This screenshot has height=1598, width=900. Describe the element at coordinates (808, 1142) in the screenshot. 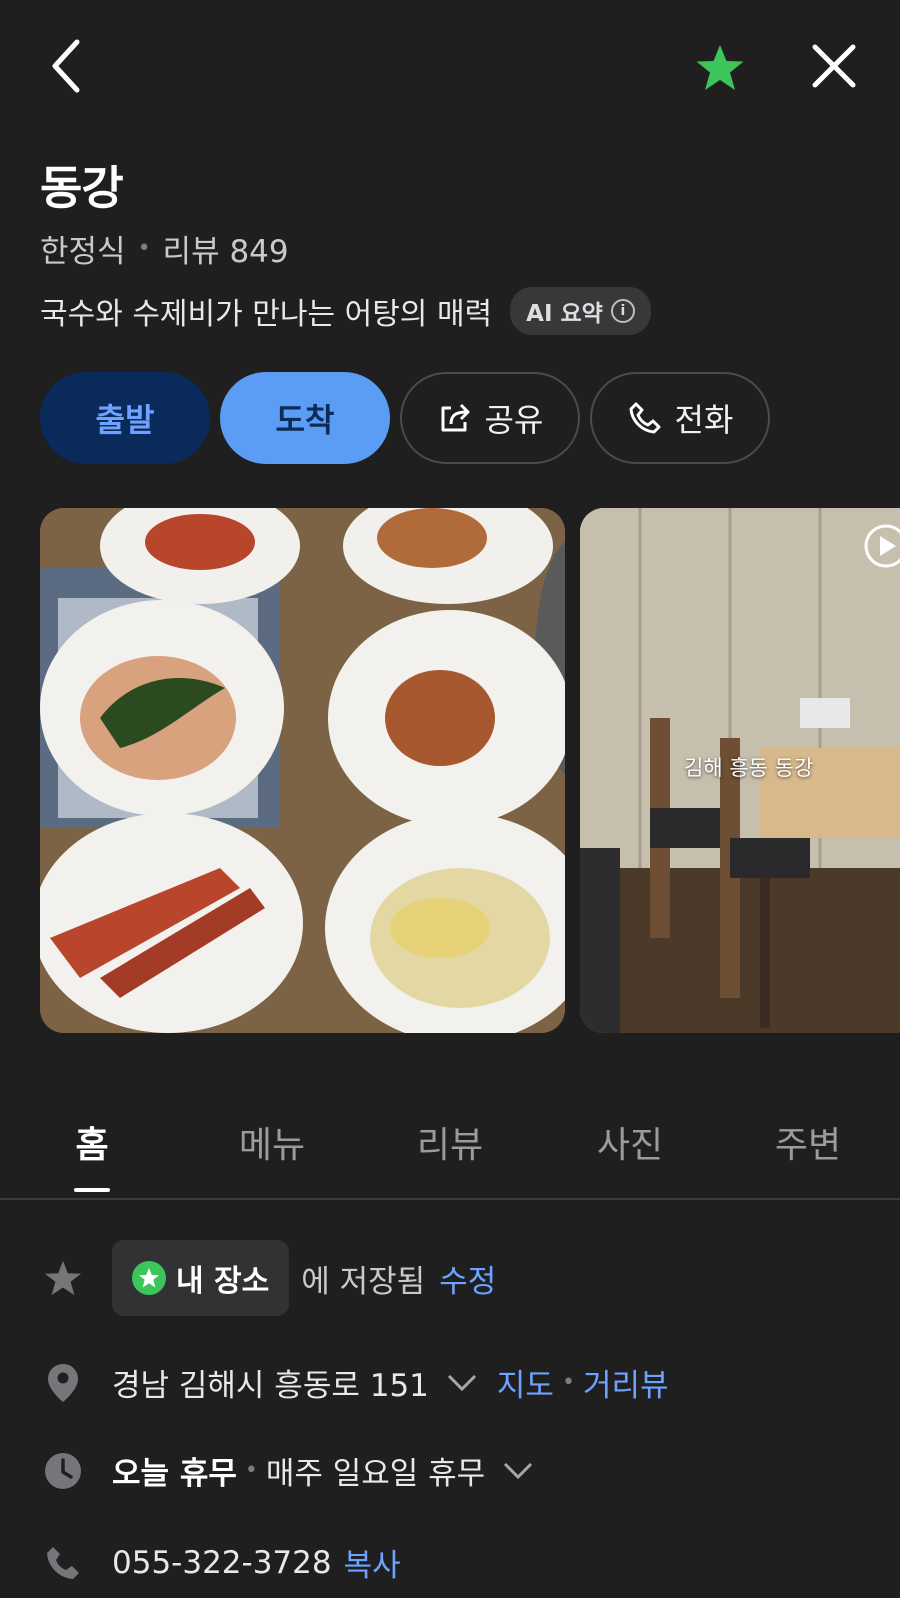

I see `tab-nearby: 주변` at that location.